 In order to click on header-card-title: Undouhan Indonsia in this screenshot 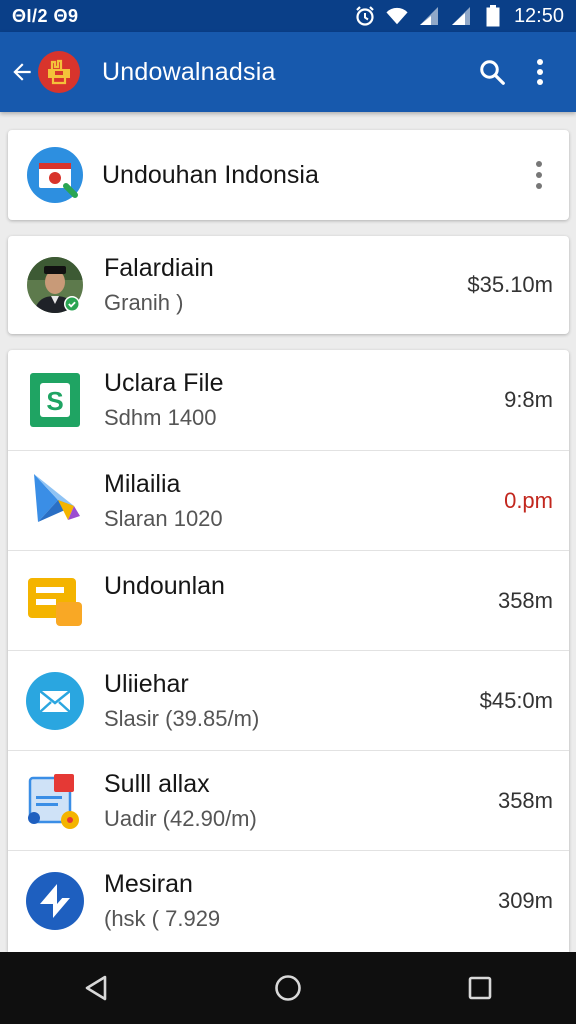, I will do `click(210, 175)`.